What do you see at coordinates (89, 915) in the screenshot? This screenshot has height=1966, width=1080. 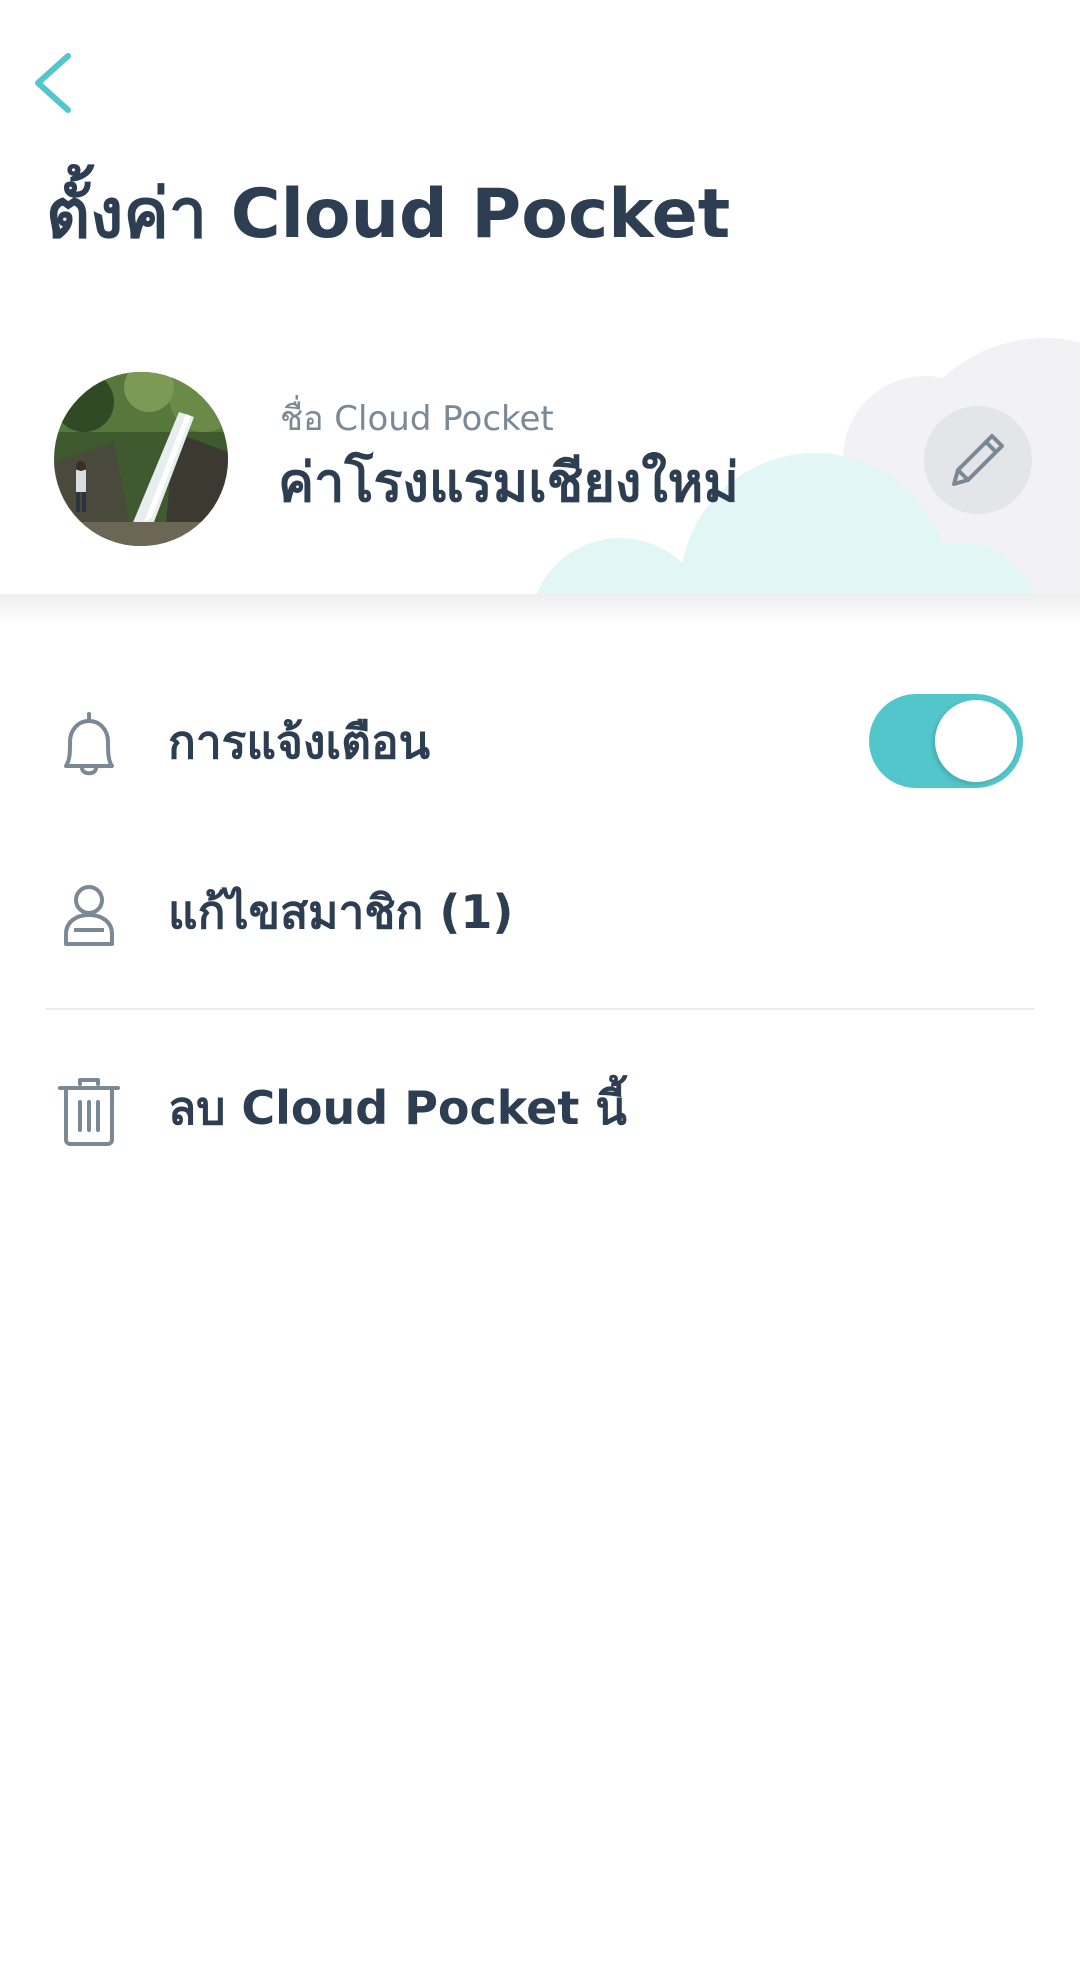 I see `person-icon` at bounding box center [89, 915].